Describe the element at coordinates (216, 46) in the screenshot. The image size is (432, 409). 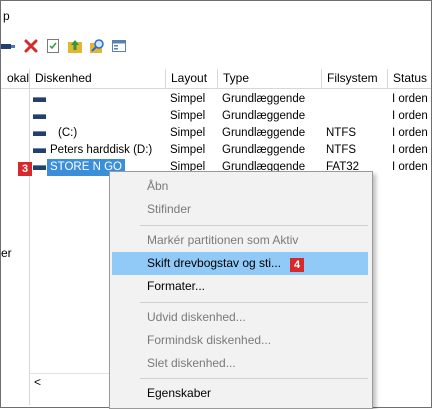
I see `toolbar` at that location.